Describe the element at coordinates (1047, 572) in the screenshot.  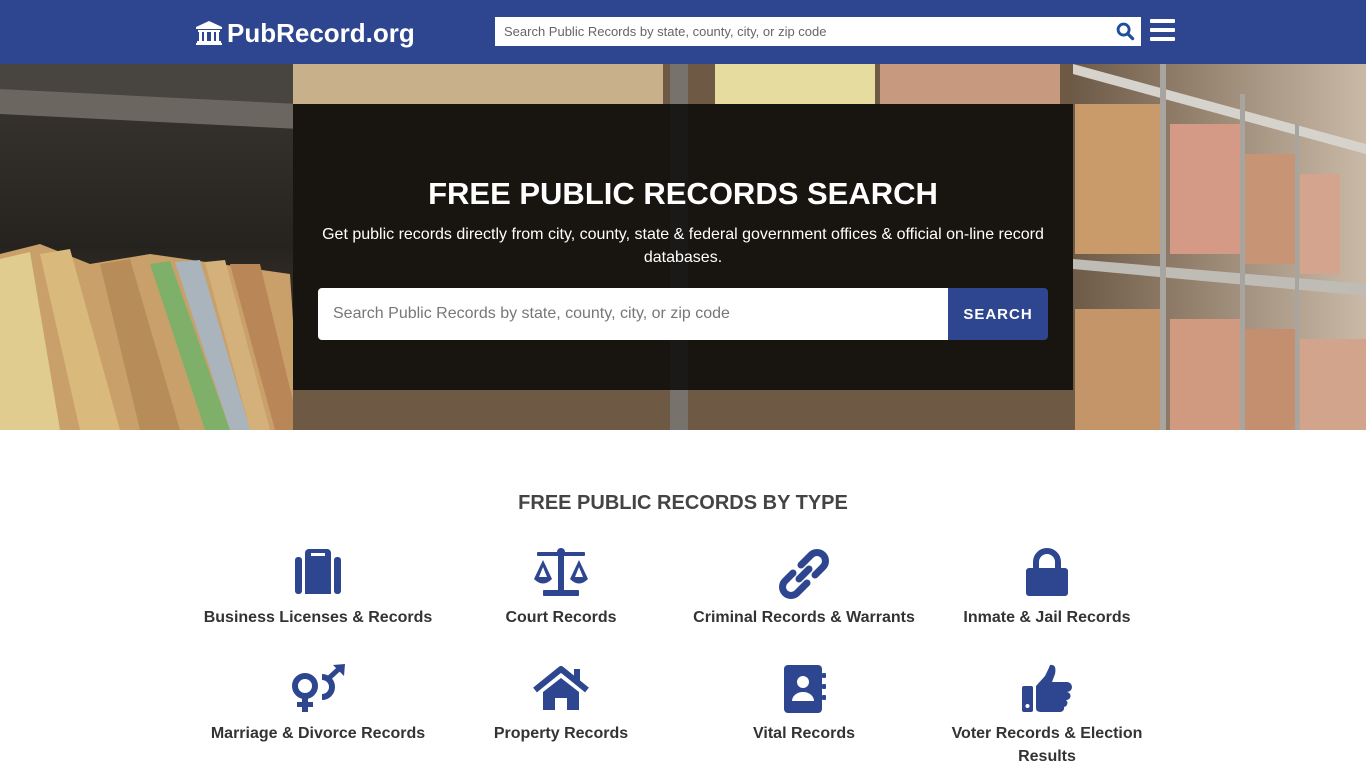
I see `lock-icon` at that location.